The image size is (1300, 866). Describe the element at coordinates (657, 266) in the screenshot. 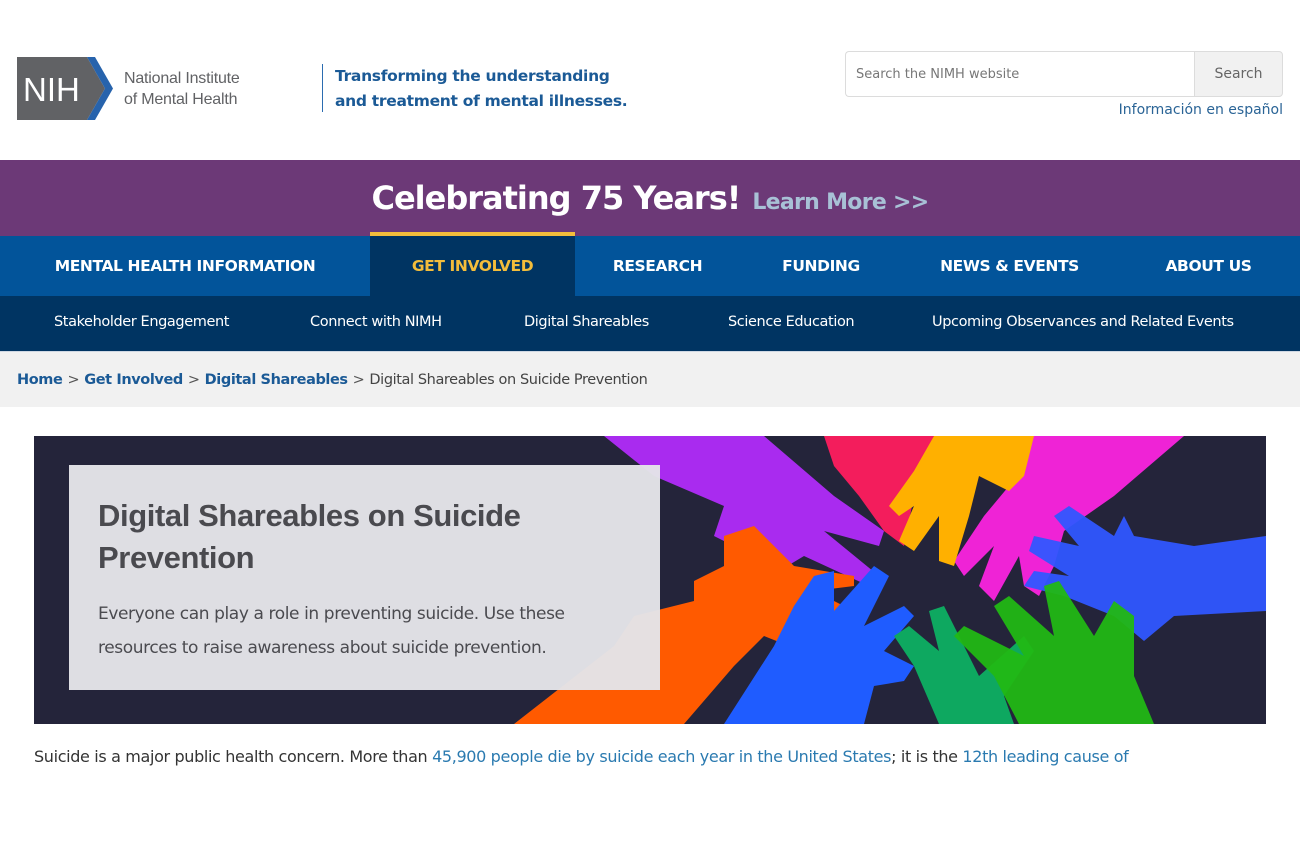

I see `nav-research: RESEARCH` at that location.